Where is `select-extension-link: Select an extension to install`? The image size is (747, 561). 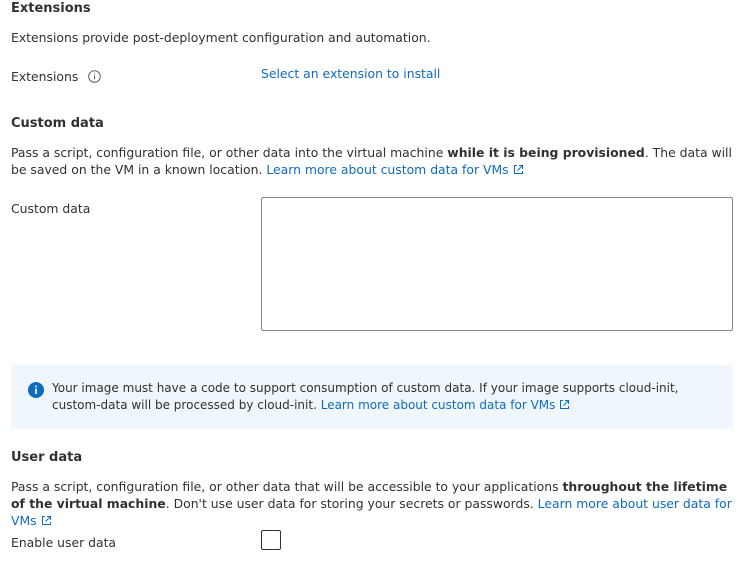
select-extension-link: Select an extension to install is located at coordinates (350, 73).